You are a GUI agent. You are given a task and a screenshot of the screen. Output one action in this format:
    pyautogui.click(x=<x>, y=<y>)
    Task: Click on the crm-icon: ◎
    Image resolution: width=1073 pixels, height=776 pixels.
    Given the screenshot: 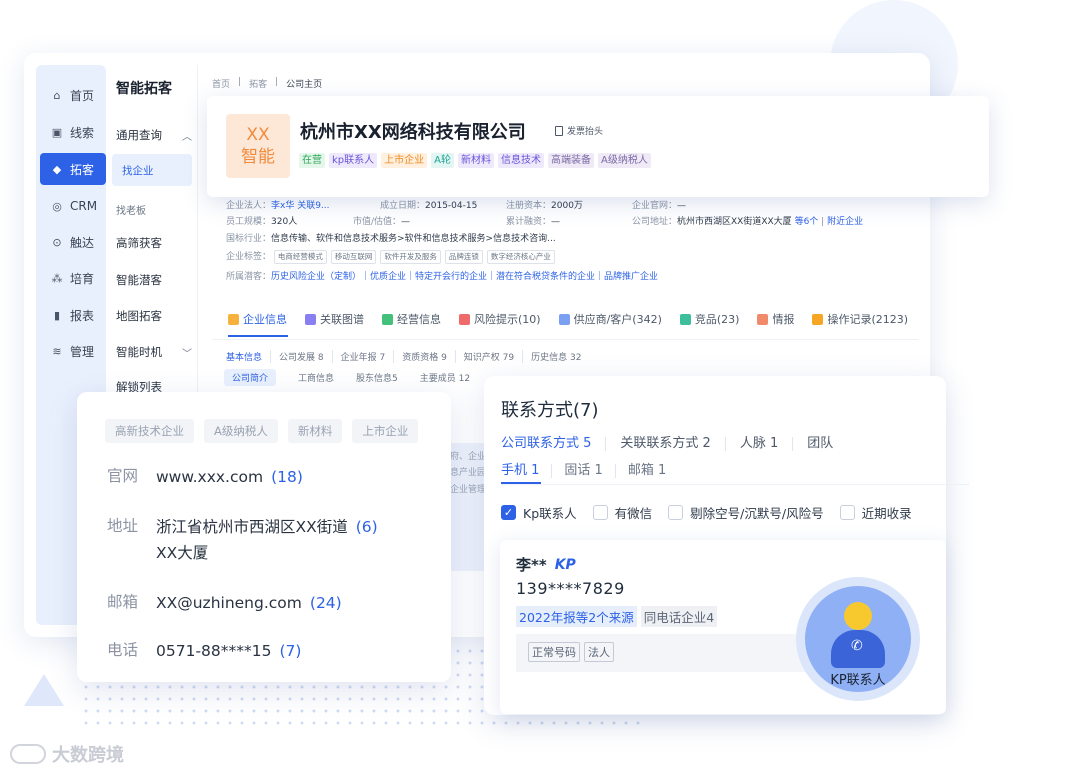 What is the action you would take?
    pyautogui.click(x=57, y=206)
    